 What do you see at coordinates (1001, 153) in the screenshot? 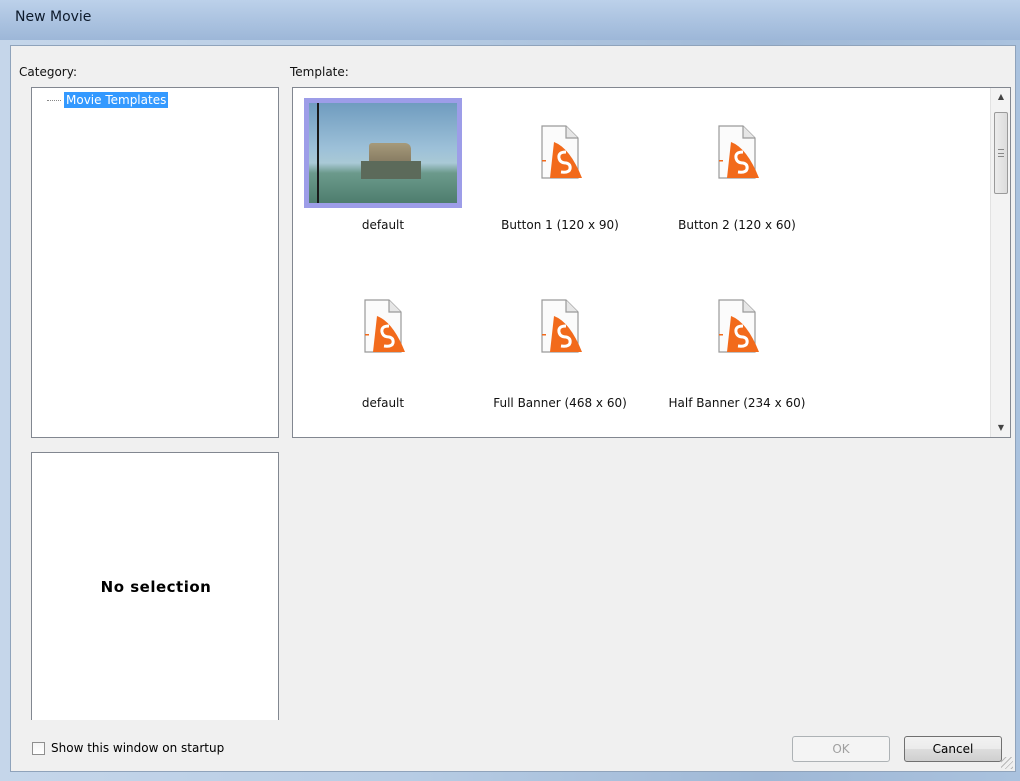
I see `scroll-thumb` at bounding box center [1001, 153].